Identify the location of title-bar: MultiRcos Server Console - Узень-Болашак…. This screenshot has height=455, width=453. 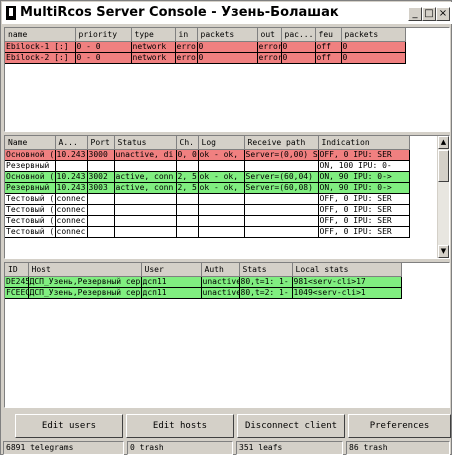
(227, 13).